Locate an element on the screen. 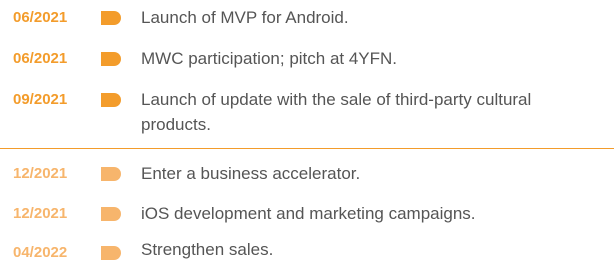 The image size is (614, 262). divider-line is located at coordinates (307, 148).